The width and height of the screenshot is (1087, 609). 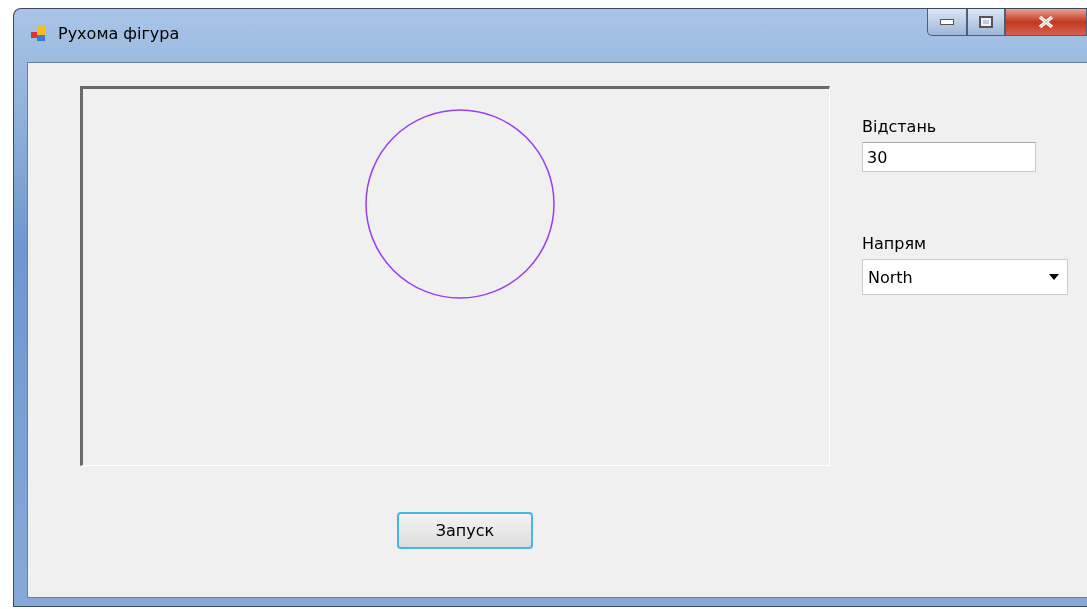 I want to click on field-label: Напрям, so click(x=895, y=243).